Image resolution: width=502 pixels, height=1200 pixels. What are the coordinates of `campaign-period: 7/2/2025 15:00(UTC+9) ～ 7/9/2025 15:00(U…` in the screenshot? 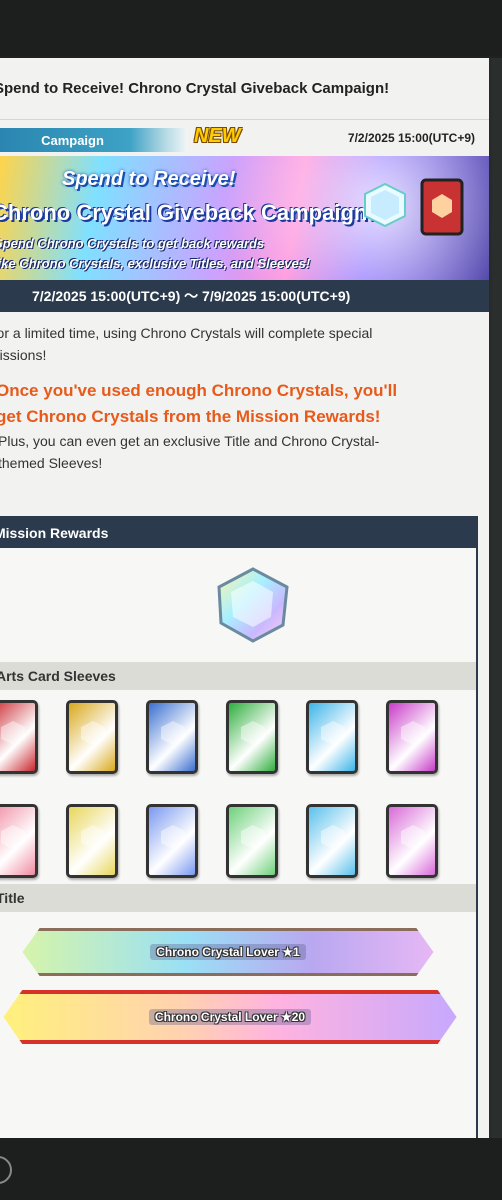 It's located at (244, 296).